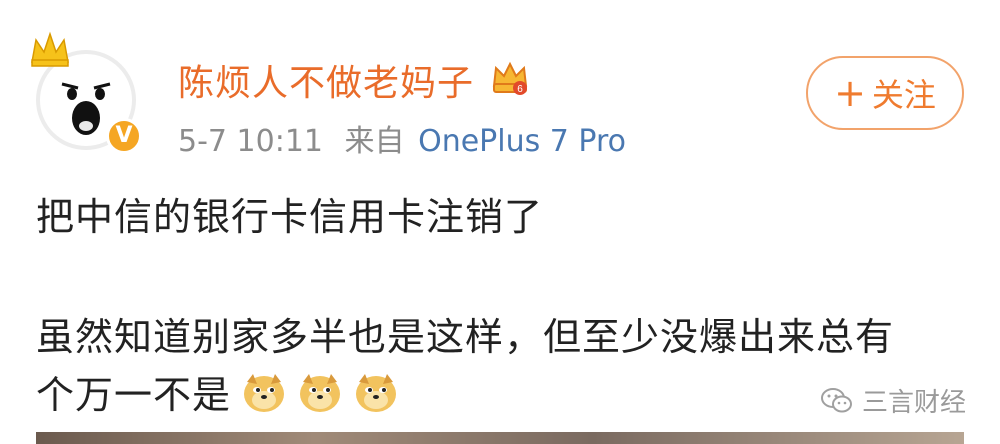 The width and height of the screenshot is (1000, 444). I want to click on avatar-container: V, so click(89, 95).